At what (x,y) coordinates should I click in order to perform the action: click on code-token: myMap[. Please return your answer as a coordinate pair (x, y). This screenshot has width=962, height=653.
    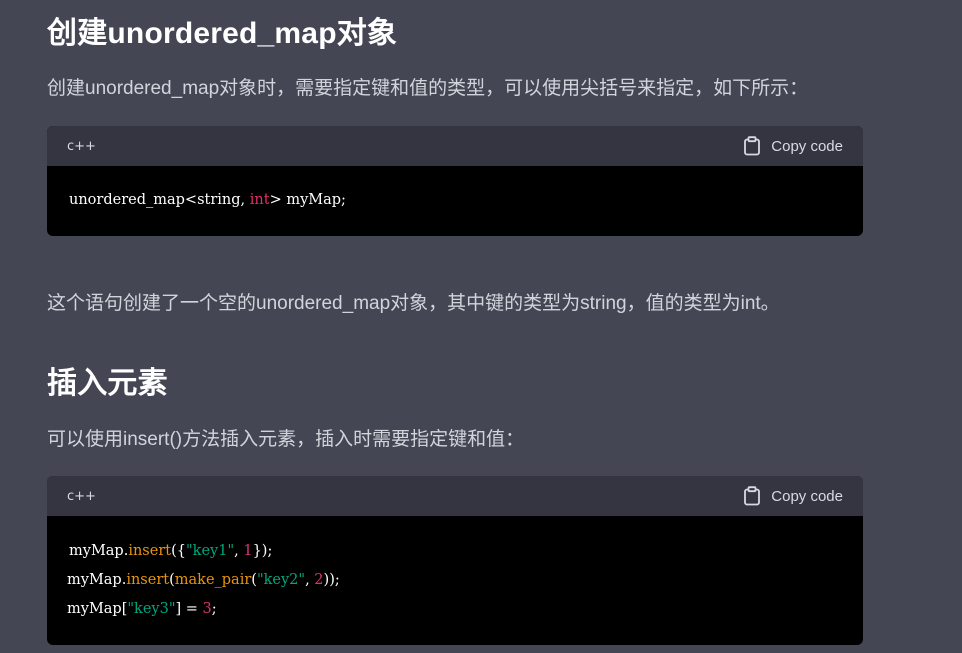
    Looking at the image, I should click on (97, 609).